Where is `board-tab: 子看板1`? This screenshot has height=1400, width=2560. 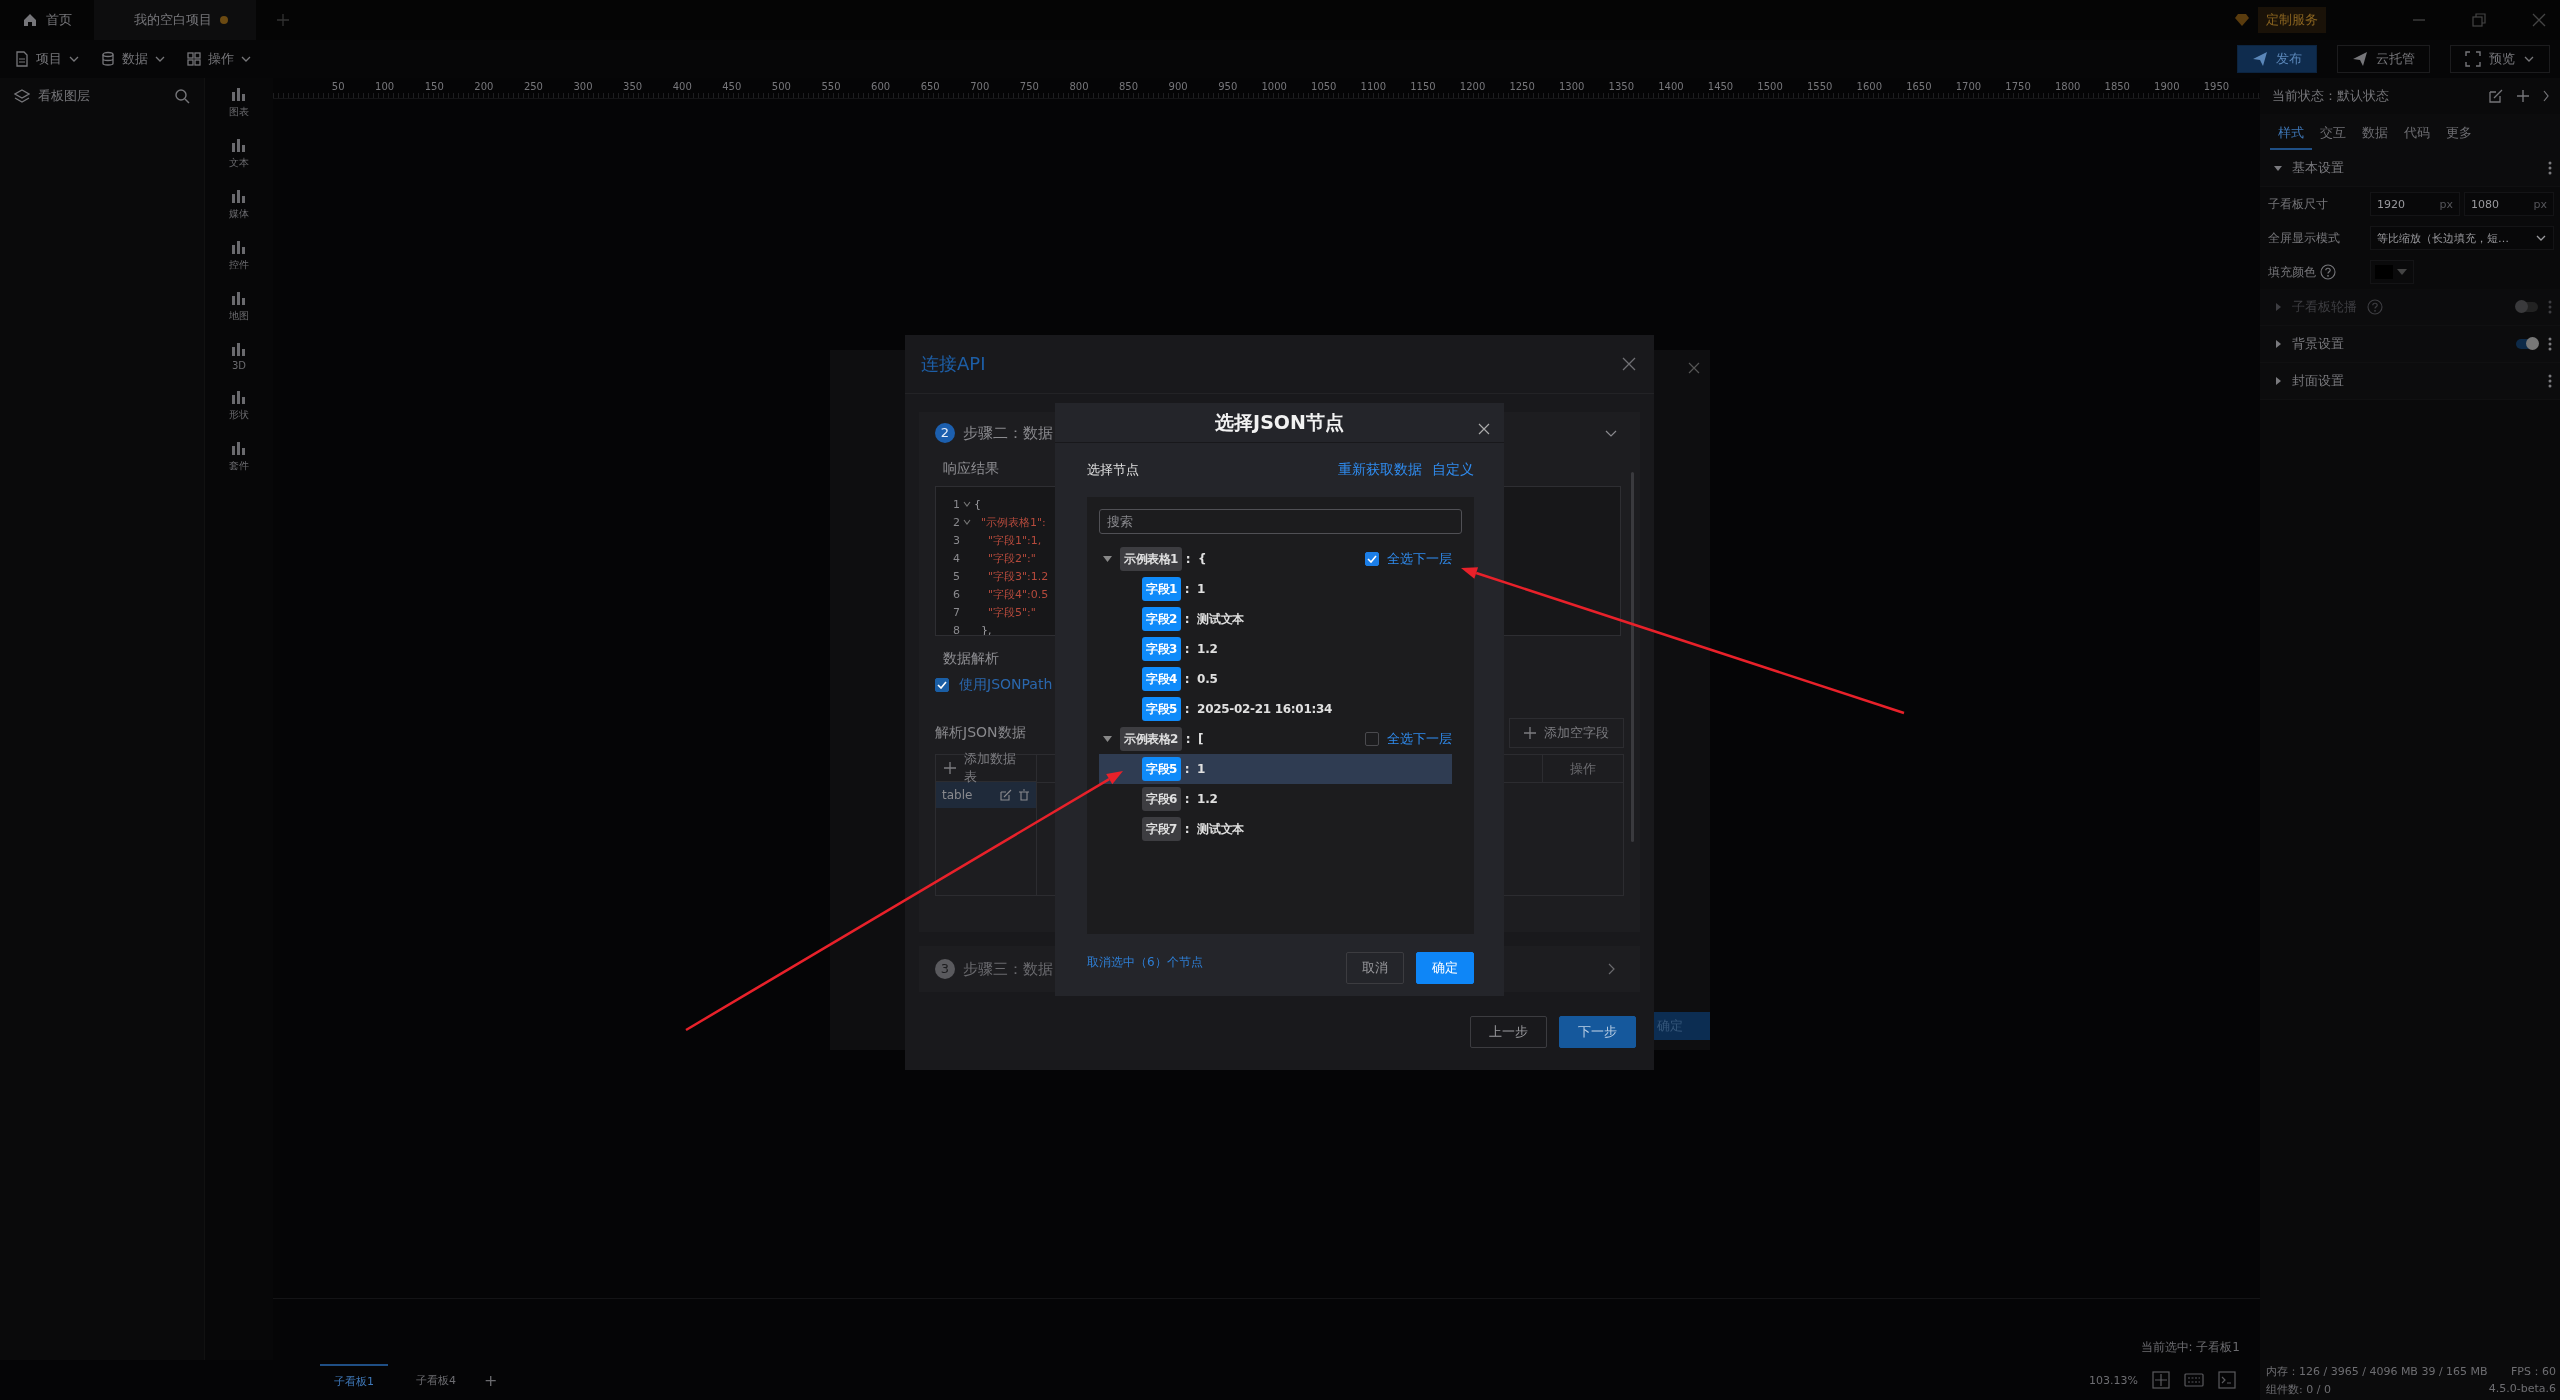
board-tab: 子看板1 is located at coordinates (354, 1380).